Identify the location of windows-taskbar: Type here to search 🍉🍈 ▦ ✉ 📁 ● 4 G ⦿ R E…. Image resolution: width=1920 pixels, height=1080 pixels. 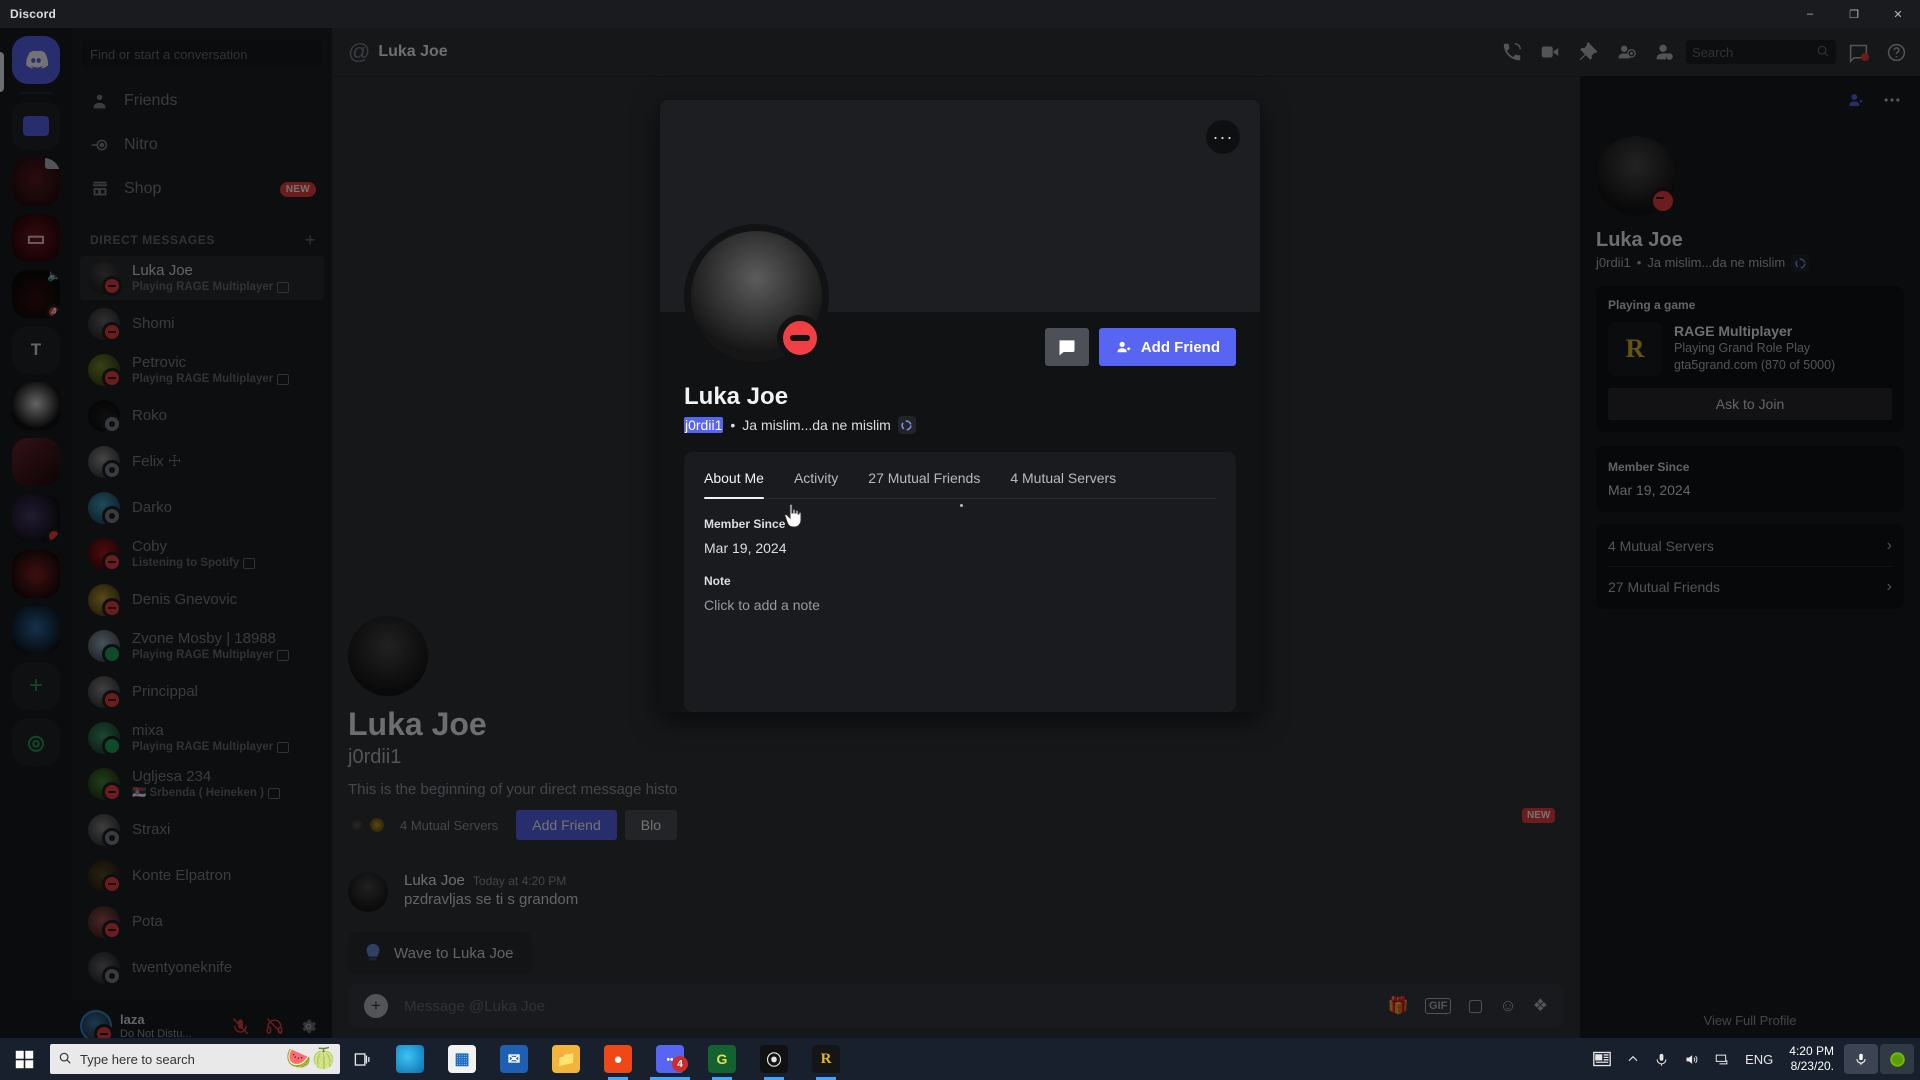
(960, 1059).